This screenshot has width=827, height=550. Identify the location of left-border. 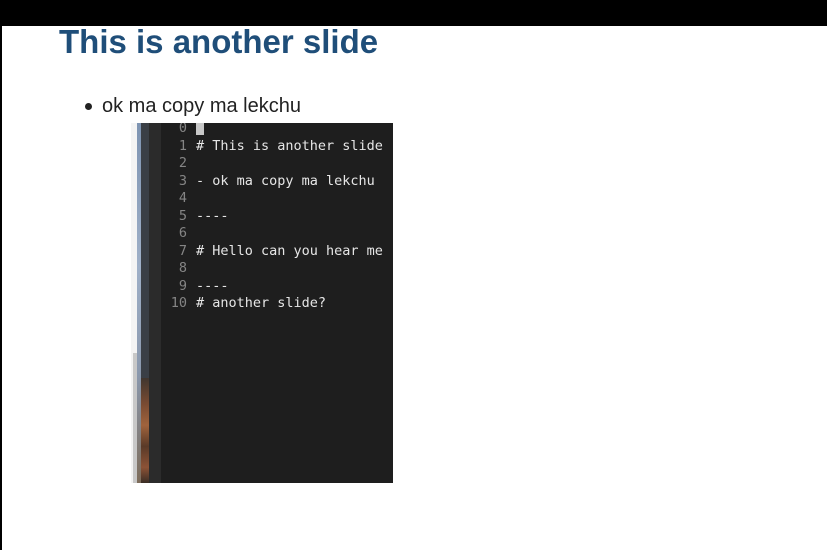
(1, 288).